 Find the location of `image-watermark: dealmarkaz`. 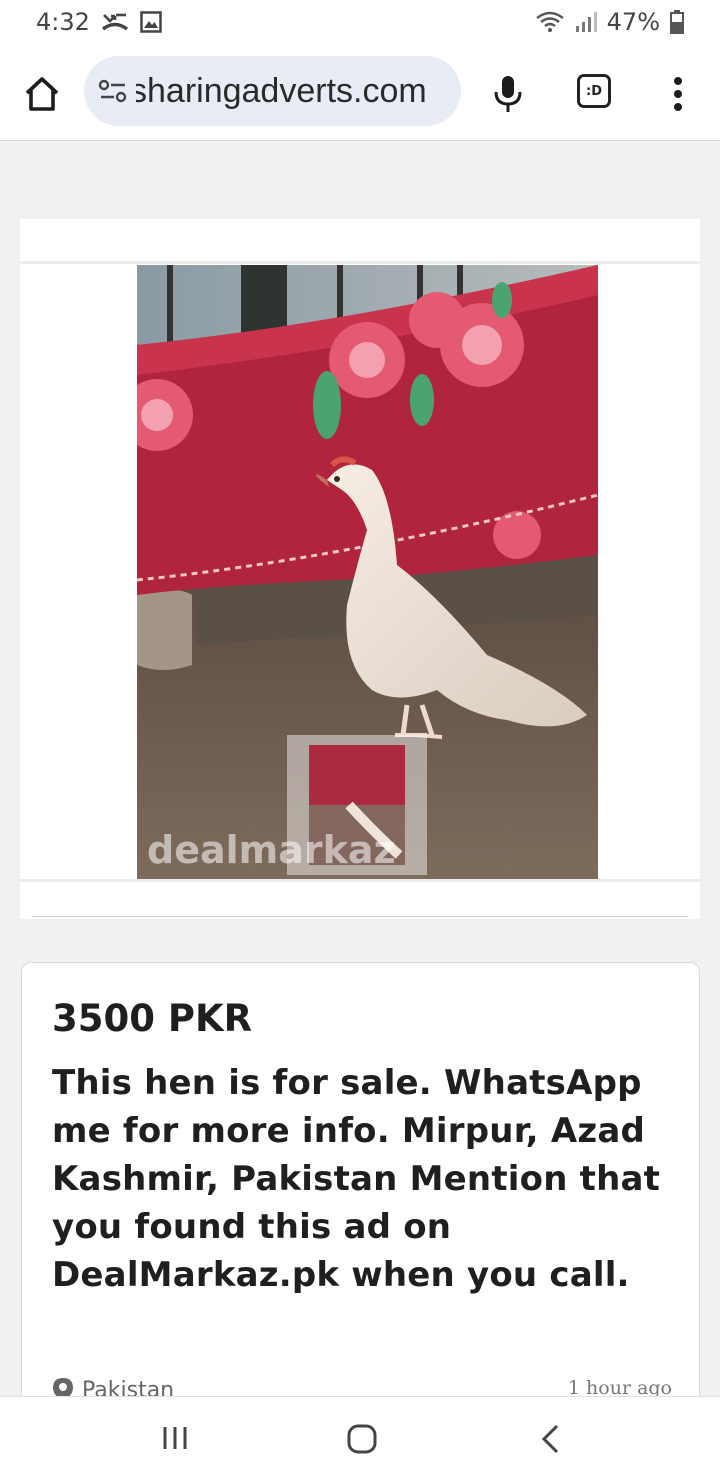

image-watermark: dealmarkaz is located at coordinates (271, 850).